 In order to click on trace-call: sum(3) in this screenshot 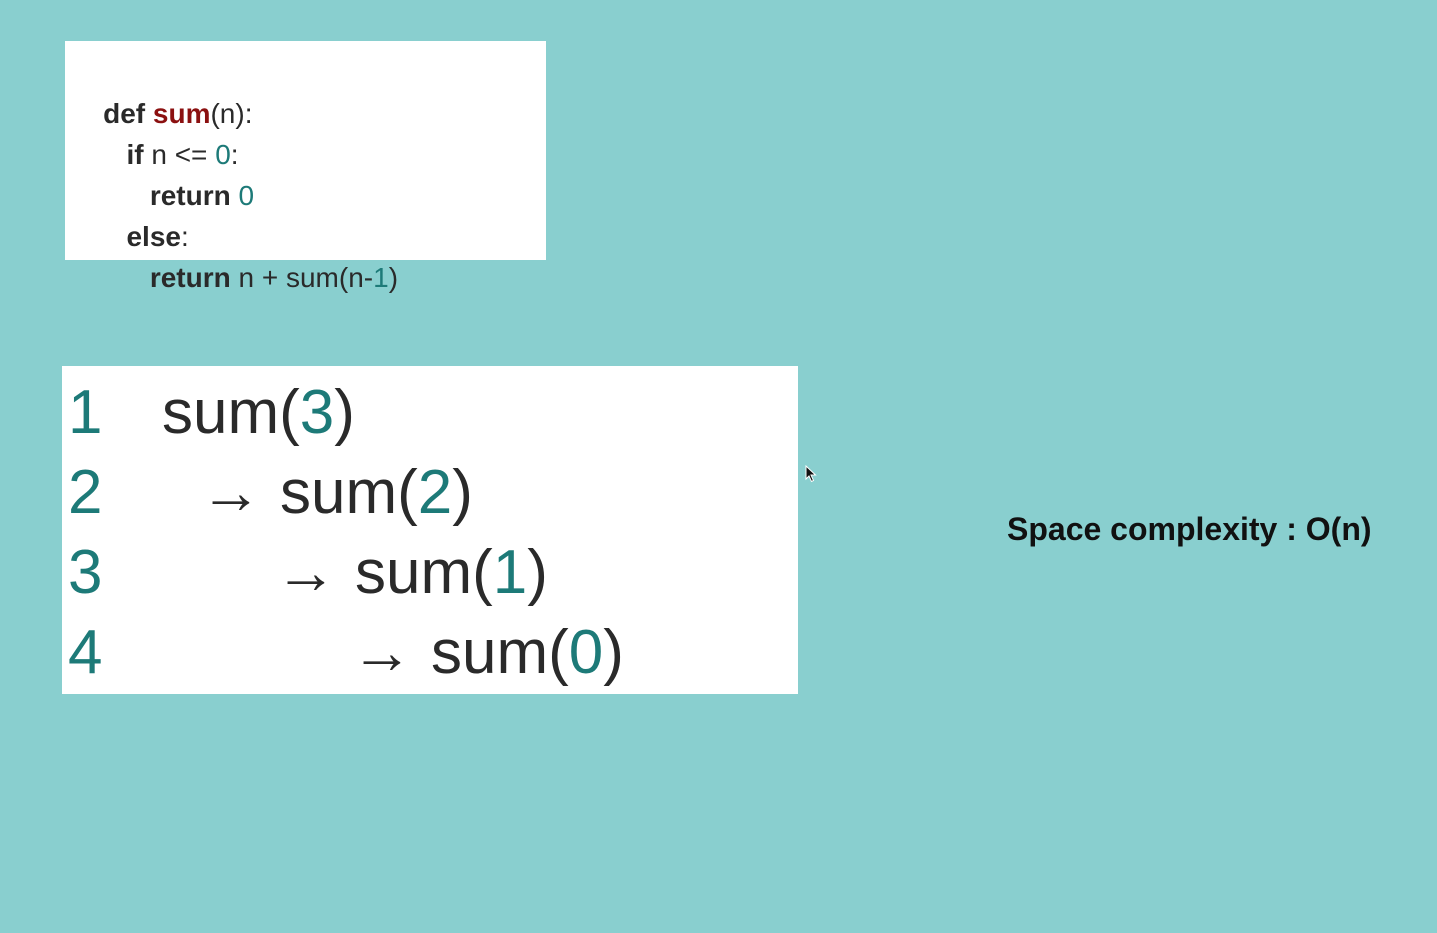, I will do `click(258, 413)`.